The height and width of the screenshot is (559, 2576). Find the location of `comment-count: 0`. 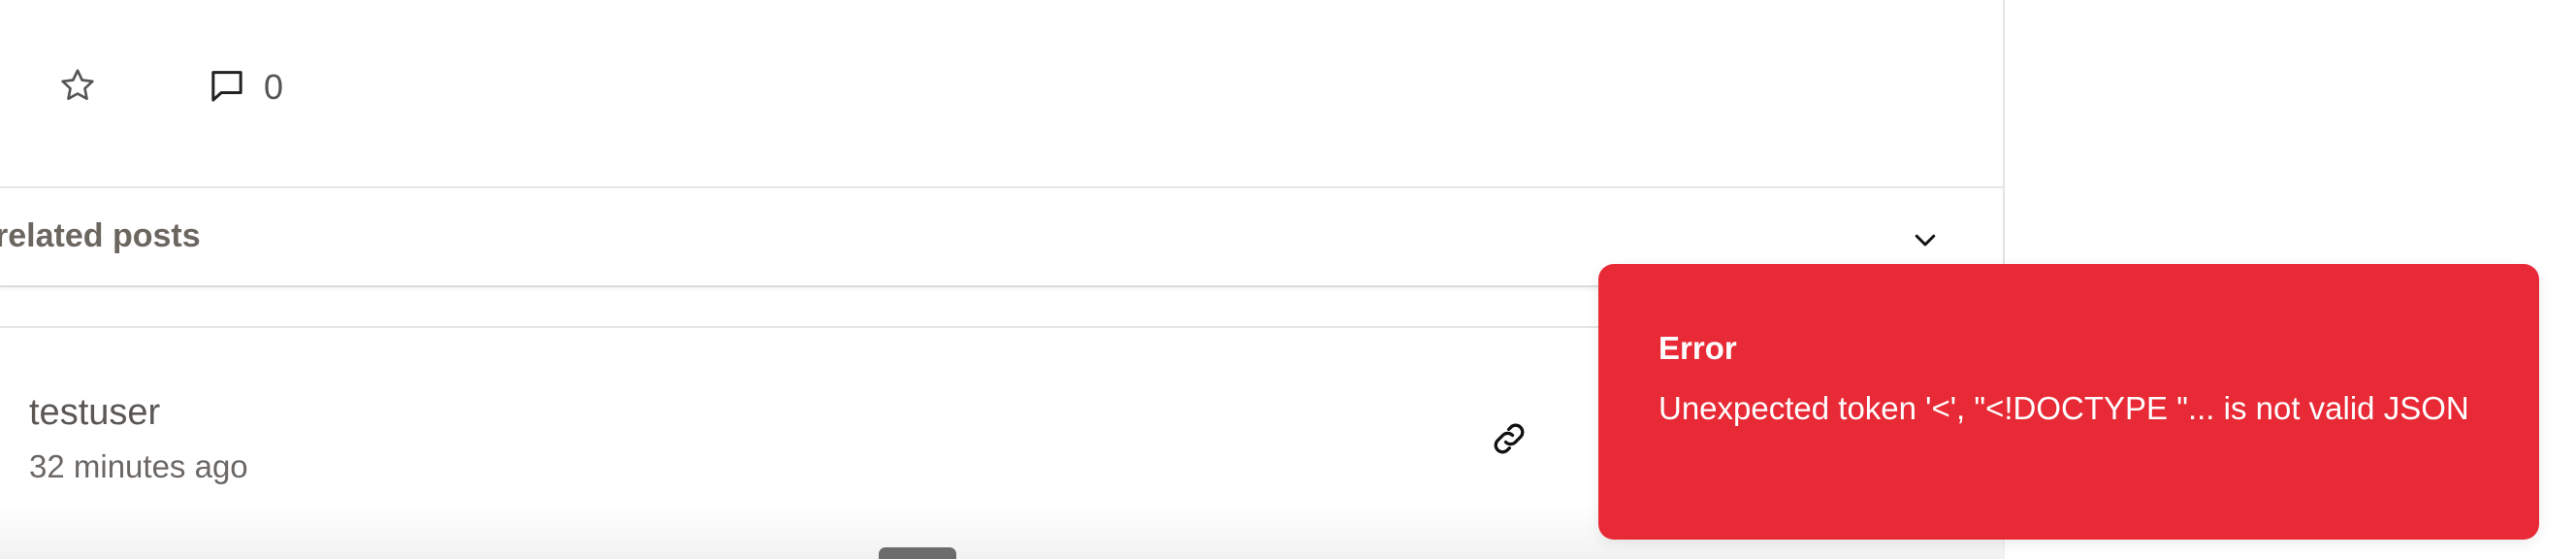

comment-count: 0 is located at coordinates (274, 87).